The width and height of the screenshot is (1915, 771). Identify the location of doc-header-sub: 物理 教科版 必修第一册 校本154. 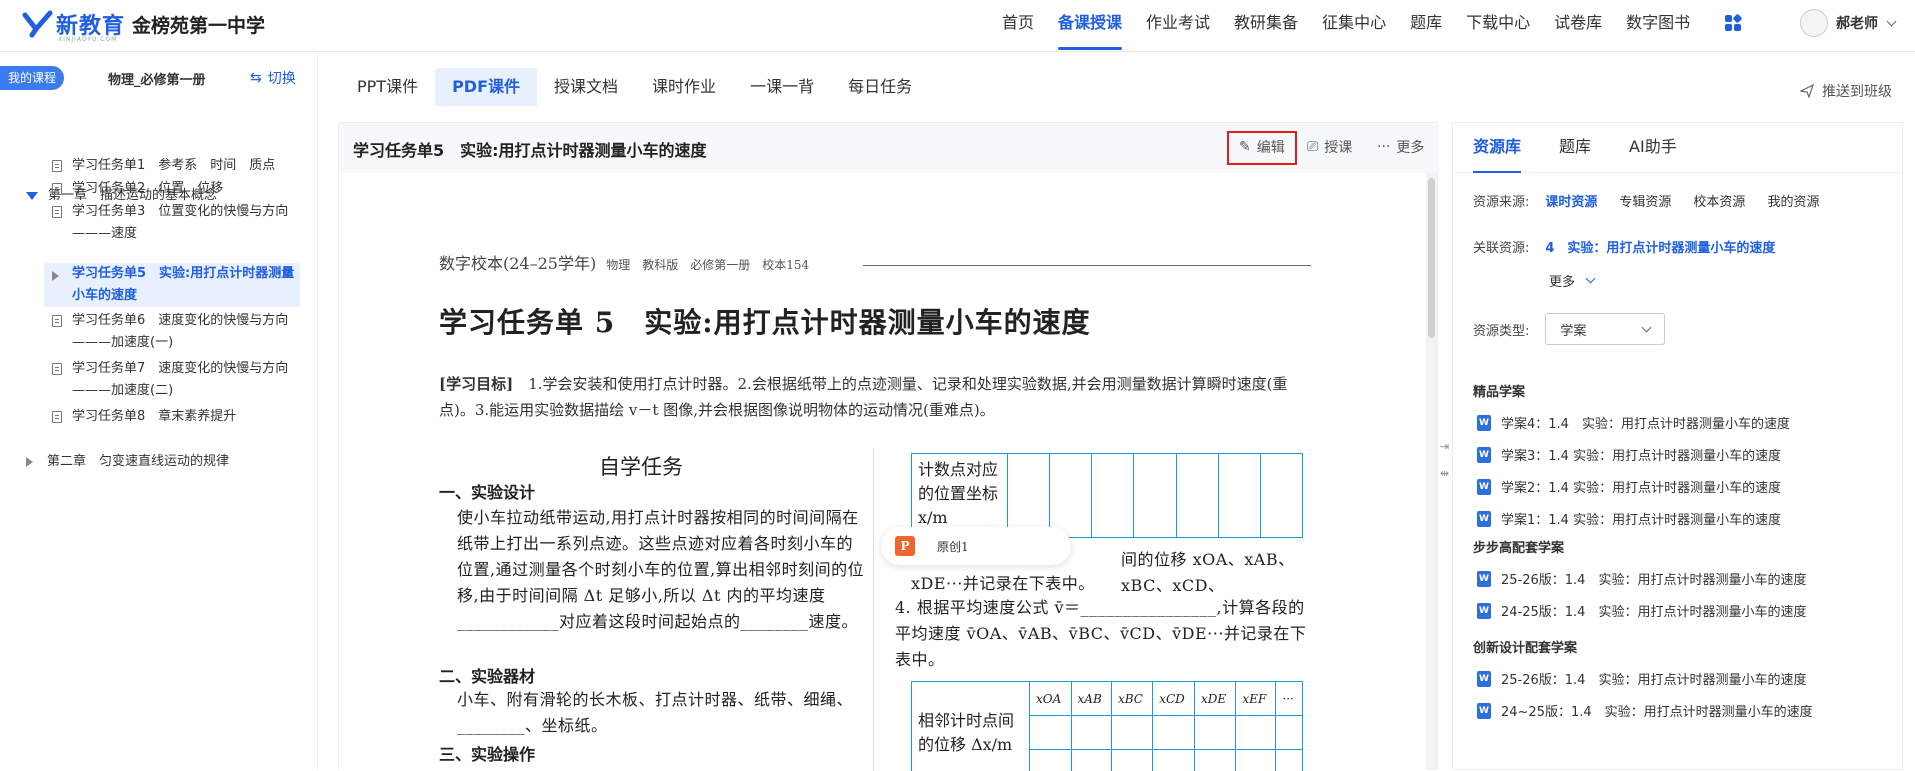
(707, 265).